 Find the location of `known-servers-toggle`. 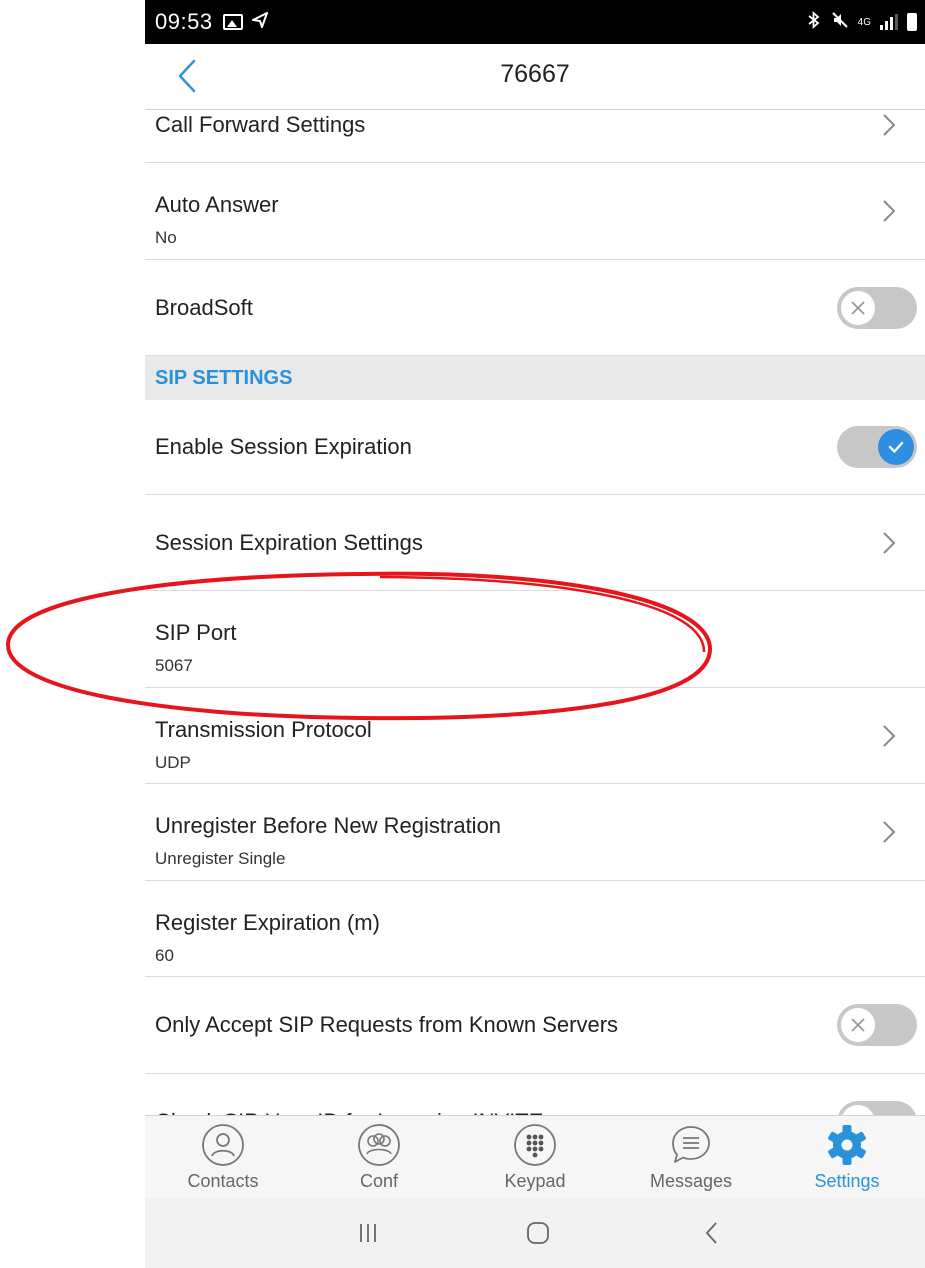

known-servers-toggle is located at coordinates (877, 1025).